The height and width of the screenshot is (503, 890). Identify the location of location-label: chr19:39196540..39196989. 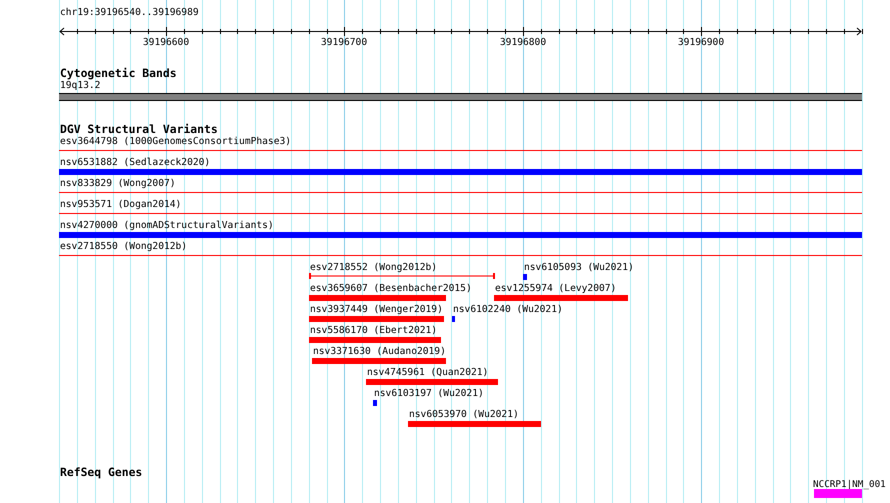
(129, 13).